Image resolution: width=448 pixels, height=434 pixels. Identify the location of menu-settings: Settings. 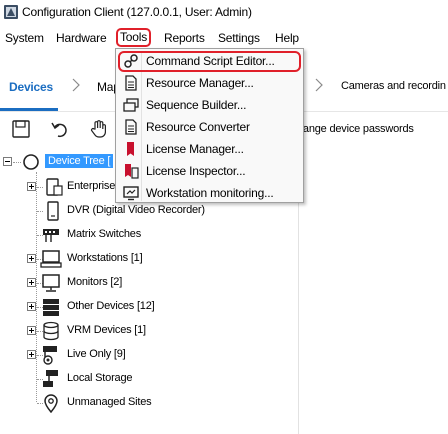
(239, 39).